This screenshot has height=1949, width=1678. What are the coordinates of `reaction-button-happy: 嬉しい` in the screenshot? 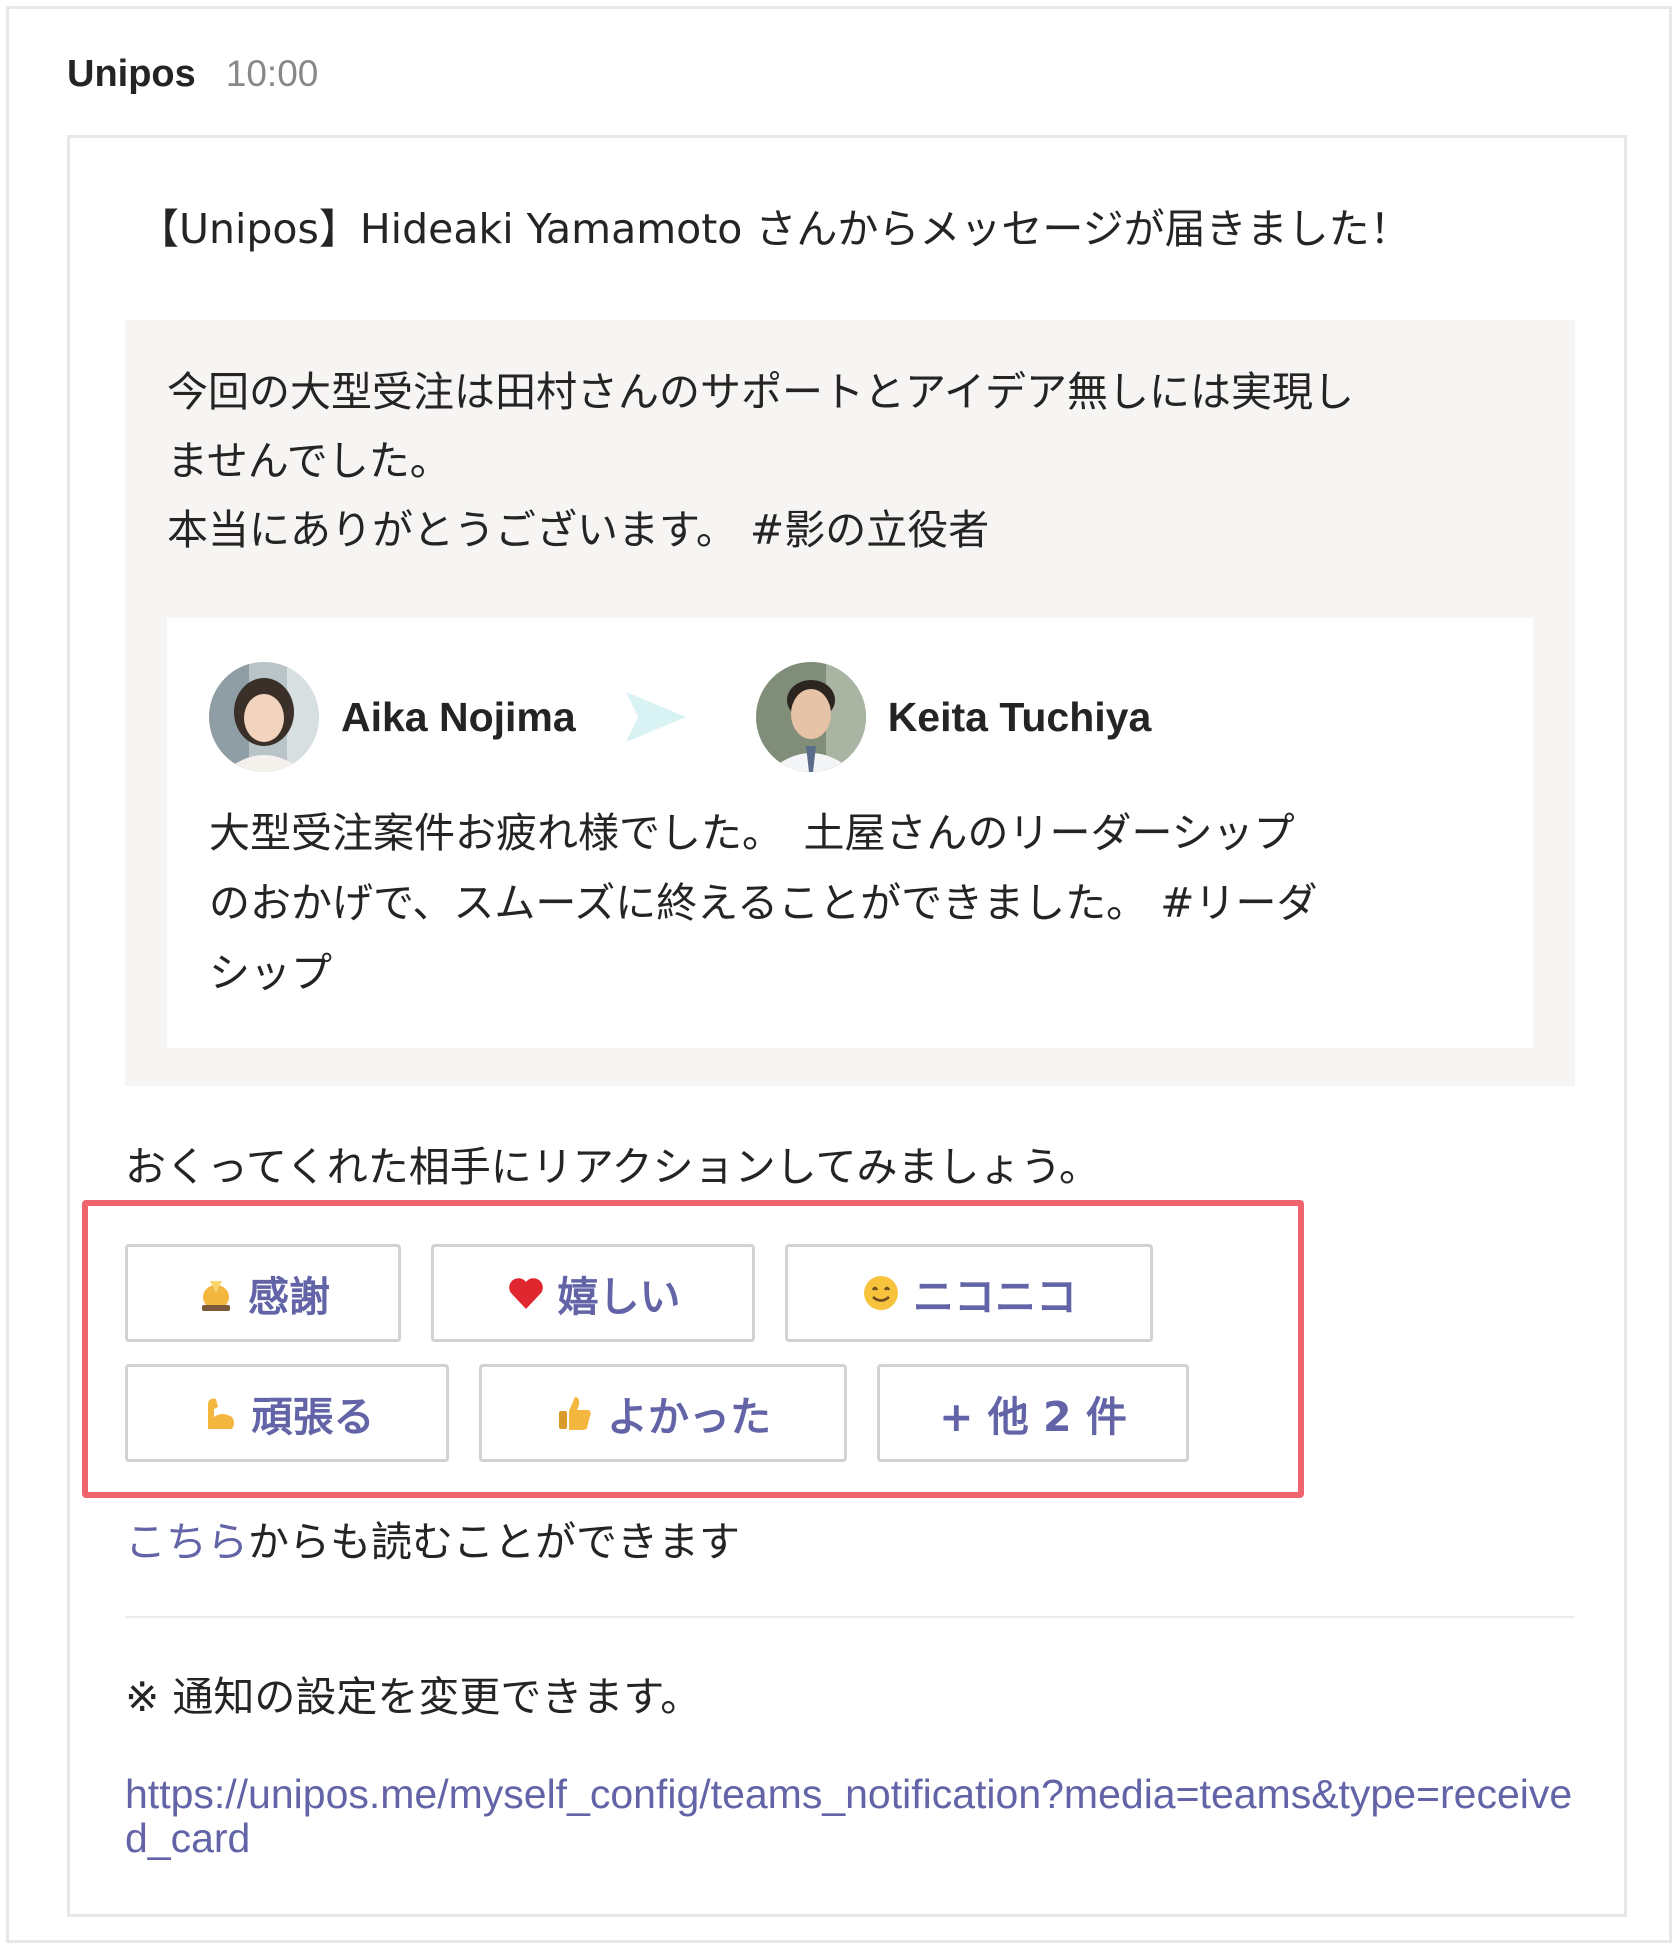 It's located at (593, 1293).